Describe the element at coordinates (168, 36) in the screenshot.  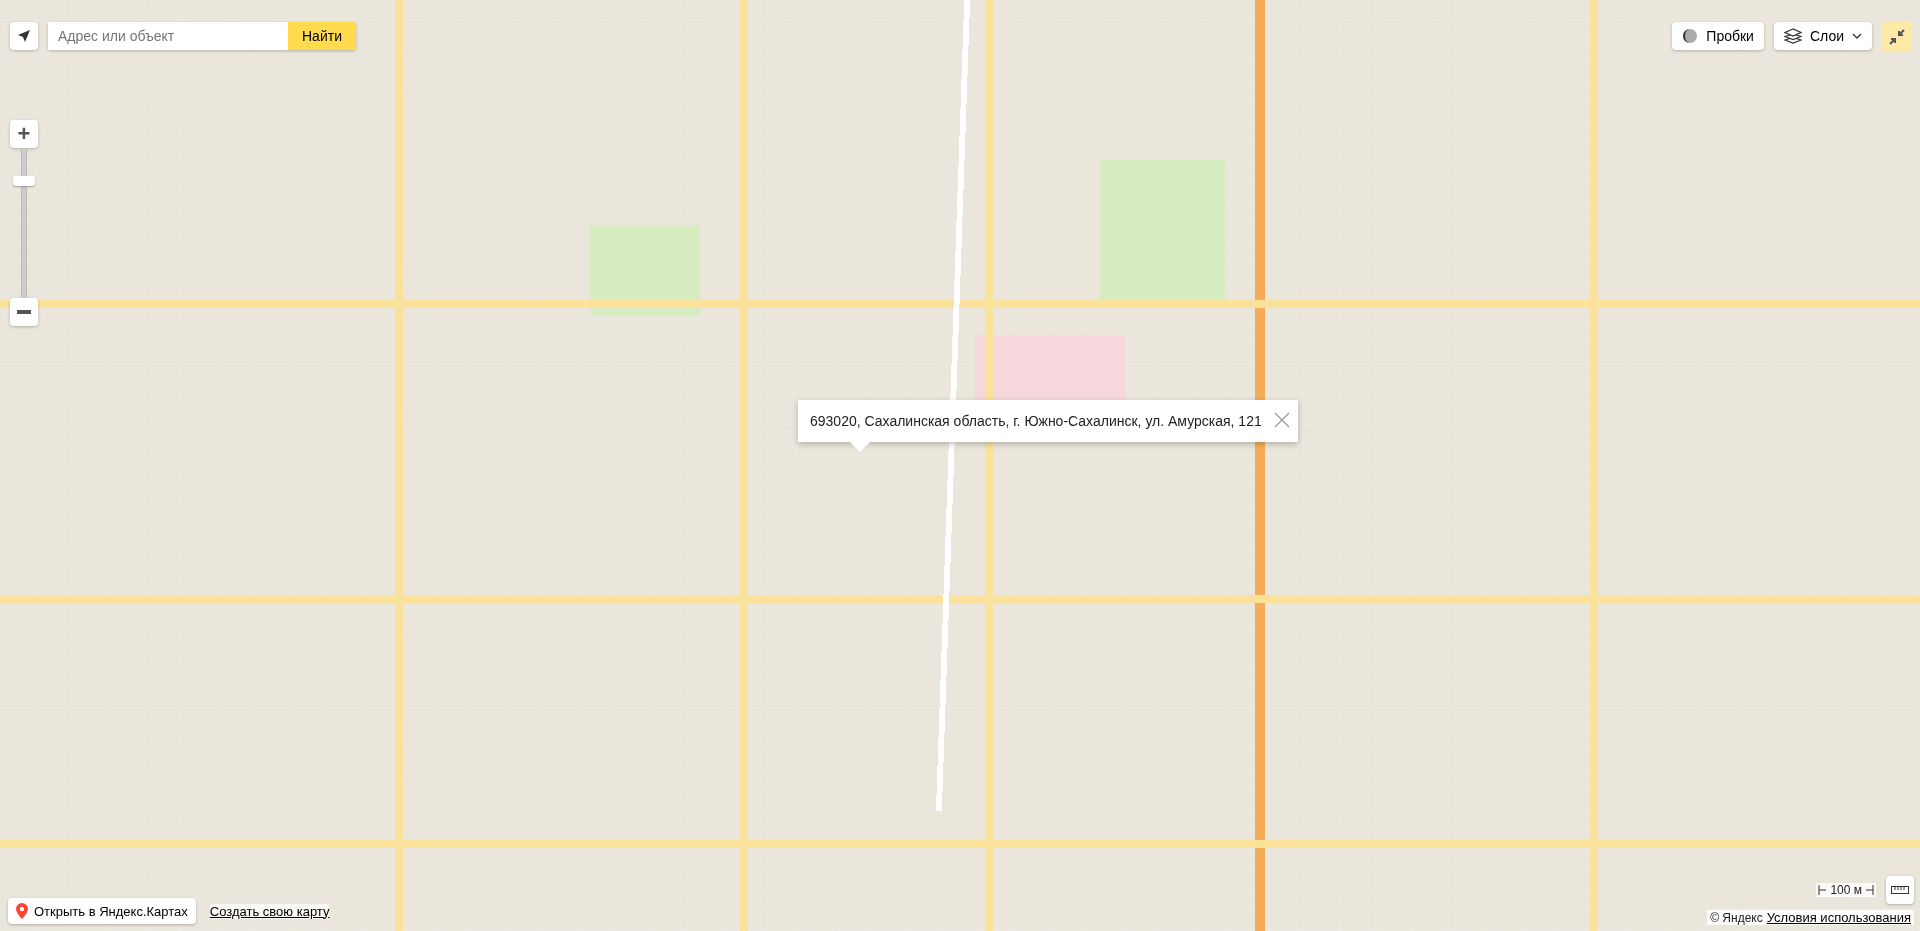
I see `search-field: Адрес или объект` at that location.